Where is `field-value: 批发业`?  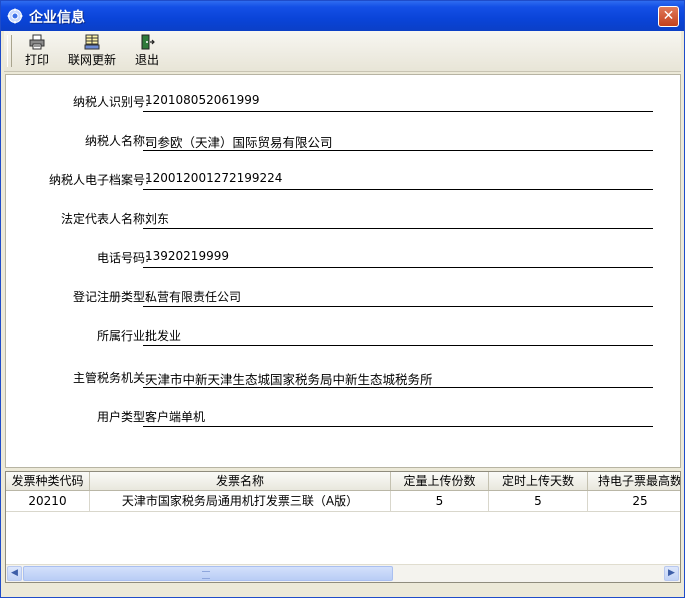
field-value: 批发业 is located at coordinates (163, 335).